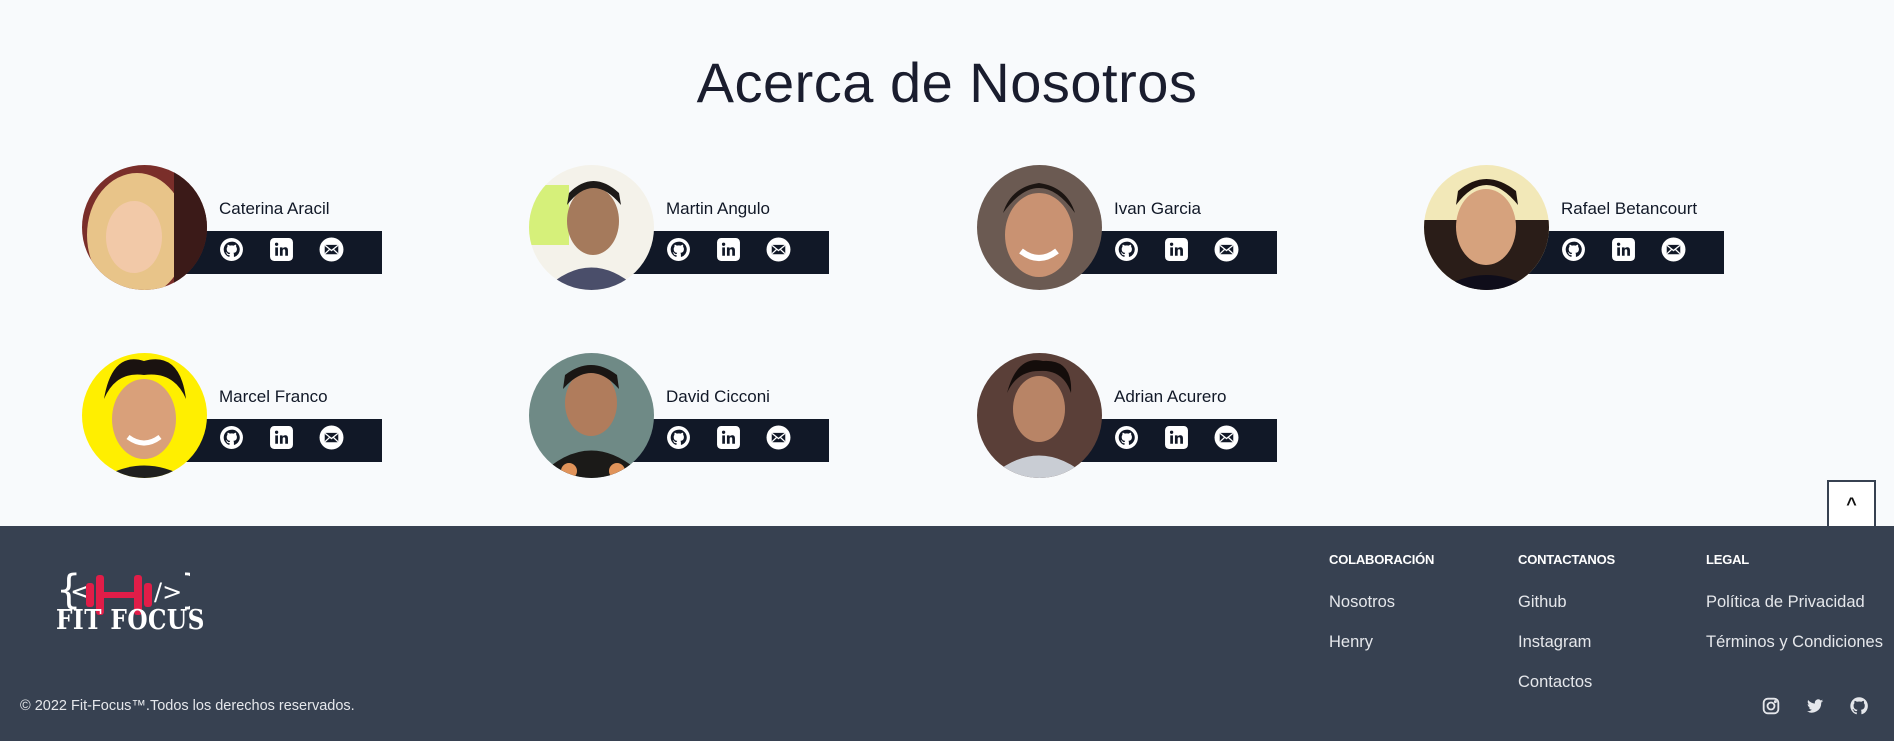  I want to click on social-links, so click(1815, 706).